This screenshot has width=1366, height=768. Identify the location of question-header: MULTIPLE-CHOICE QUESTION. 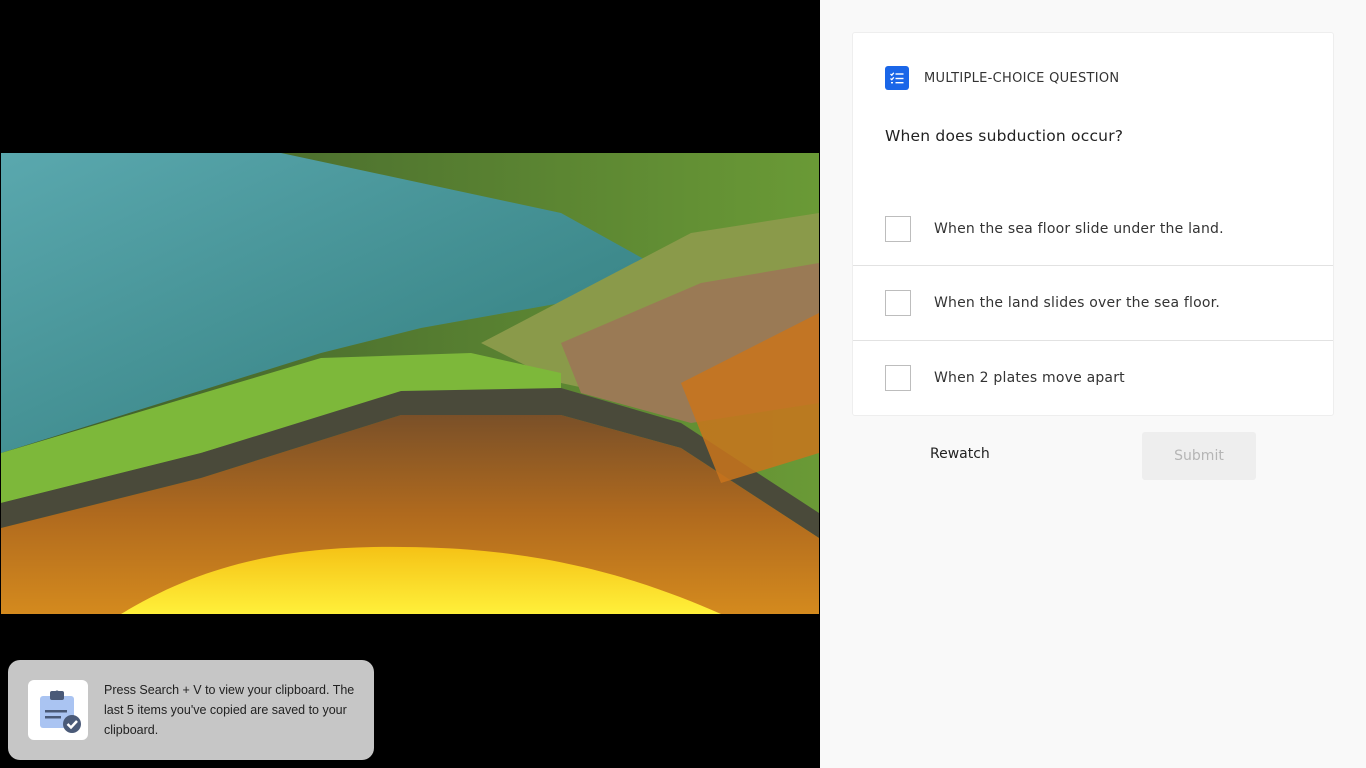
(1002, 78).